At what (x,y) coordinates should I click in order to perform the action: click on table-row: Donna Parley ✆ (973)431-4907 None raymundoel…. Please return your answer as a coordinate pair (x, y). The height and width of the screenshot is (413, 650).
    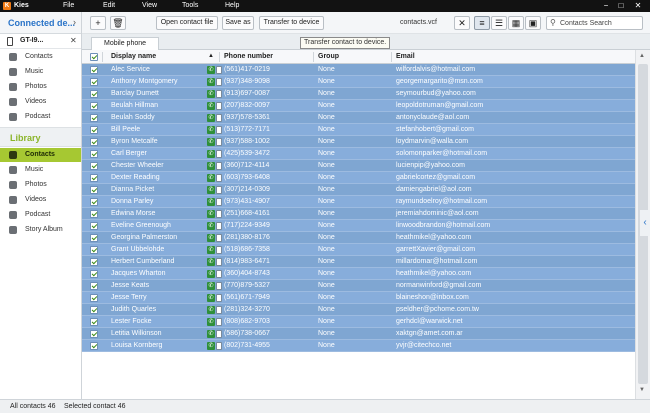
    Looking at the image, I should click on (358, 202).